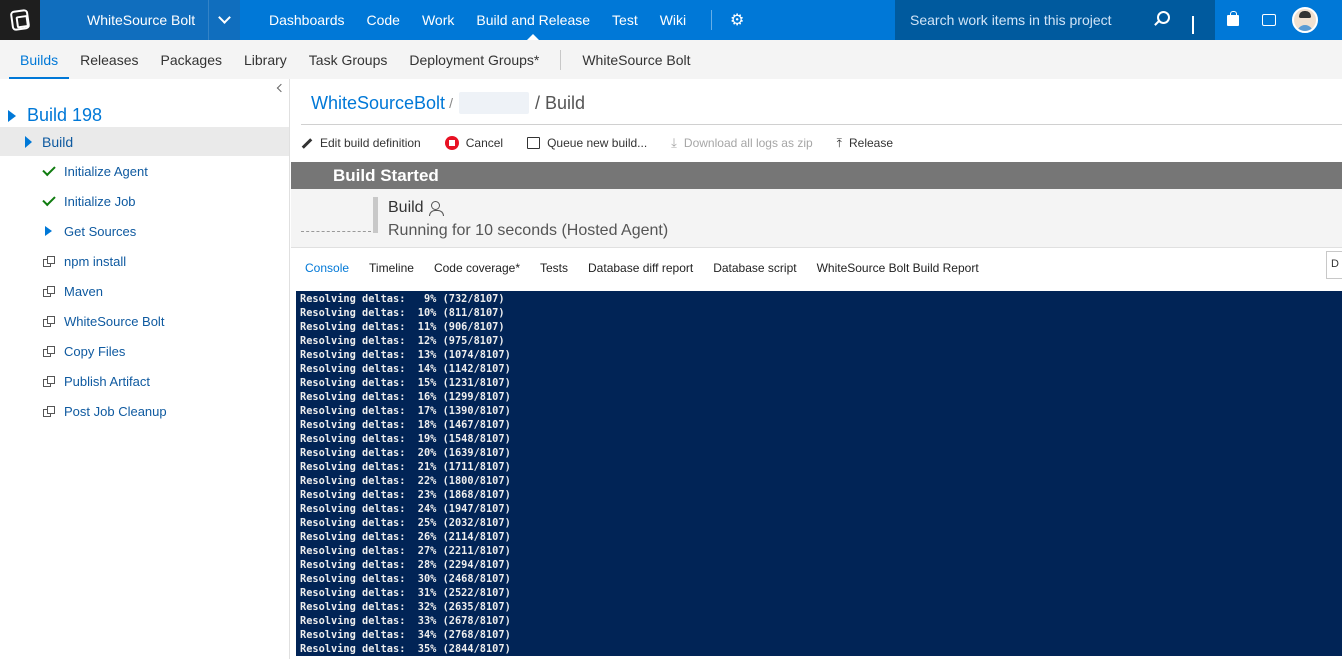  I want to click on search-placeholder: Search work items in this project, so click(1011, 20).